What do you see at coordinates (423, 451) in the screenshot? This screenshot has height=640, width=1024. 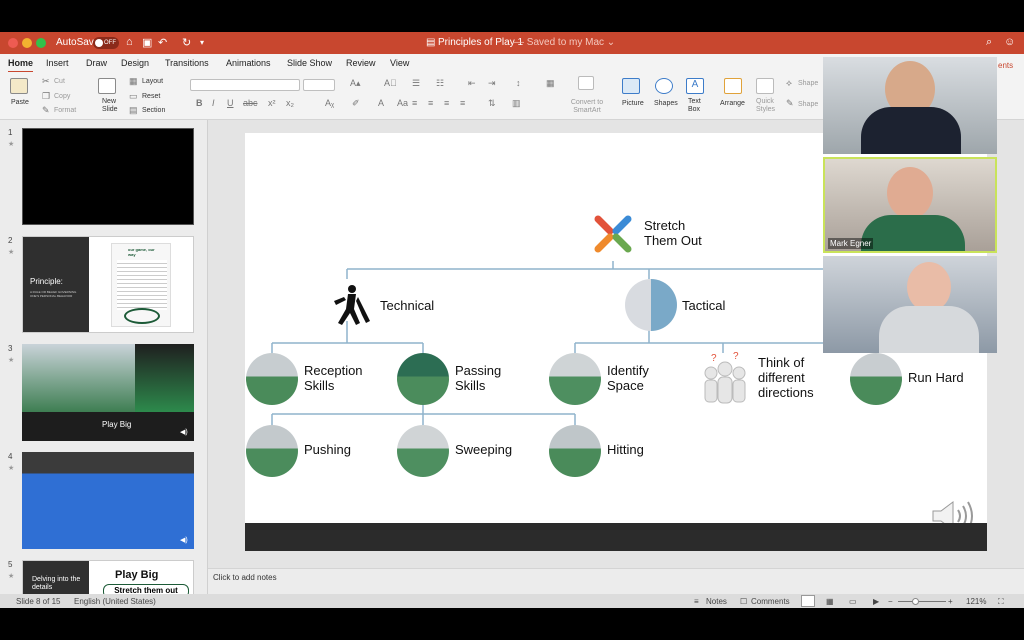 I see `sweeping-image` at bounding box center [423, 451].